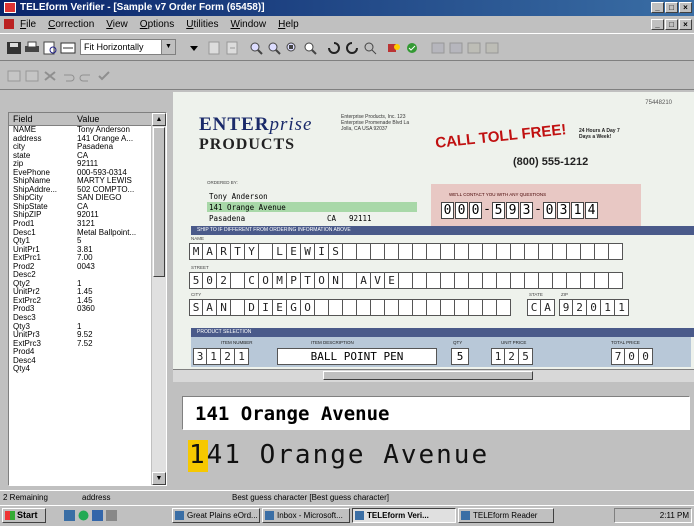  I want to click on zoom-actual-icon, so click(310, 48).